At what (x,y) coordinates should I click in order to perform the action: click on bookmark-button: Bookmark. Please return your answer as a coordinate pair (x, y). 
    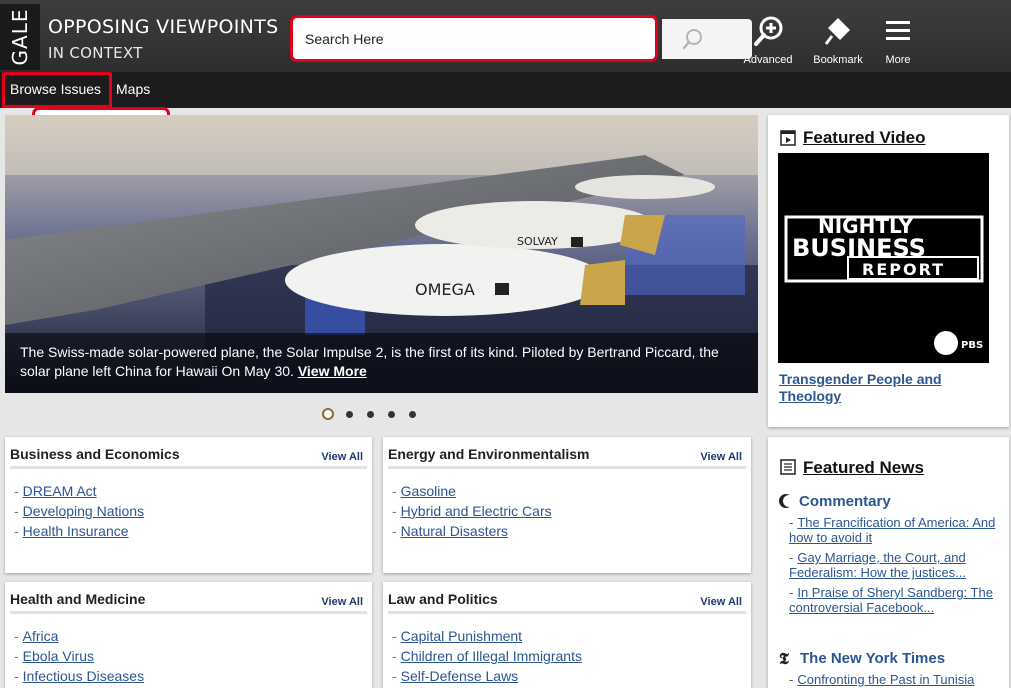
    Looking at the image, I should click on (838, 40).